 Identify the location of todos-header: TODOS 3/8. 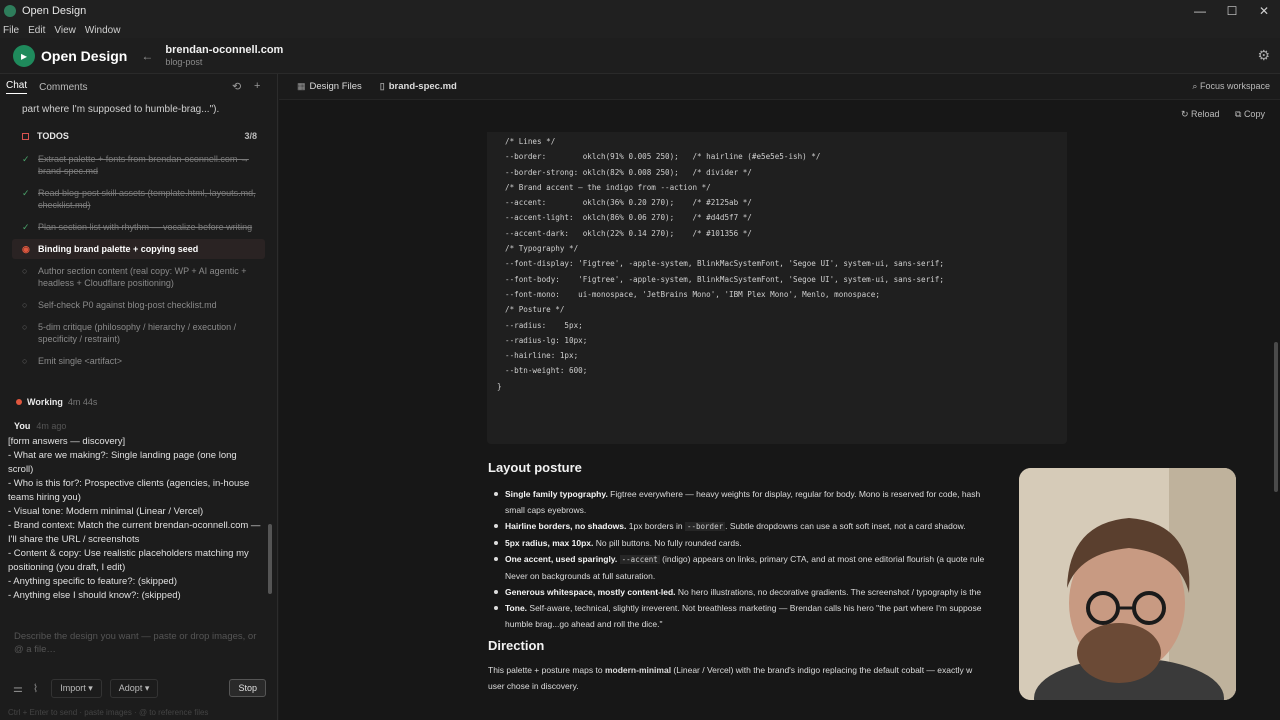
(138, 136).